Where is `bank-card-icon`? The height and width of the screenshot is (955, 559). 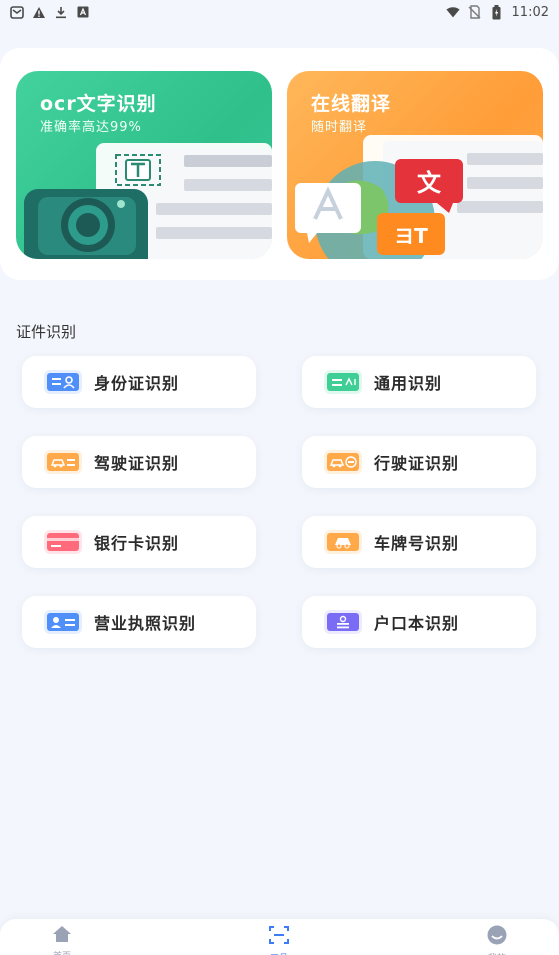
bank-card-icon is located at coordinates (63, 542).